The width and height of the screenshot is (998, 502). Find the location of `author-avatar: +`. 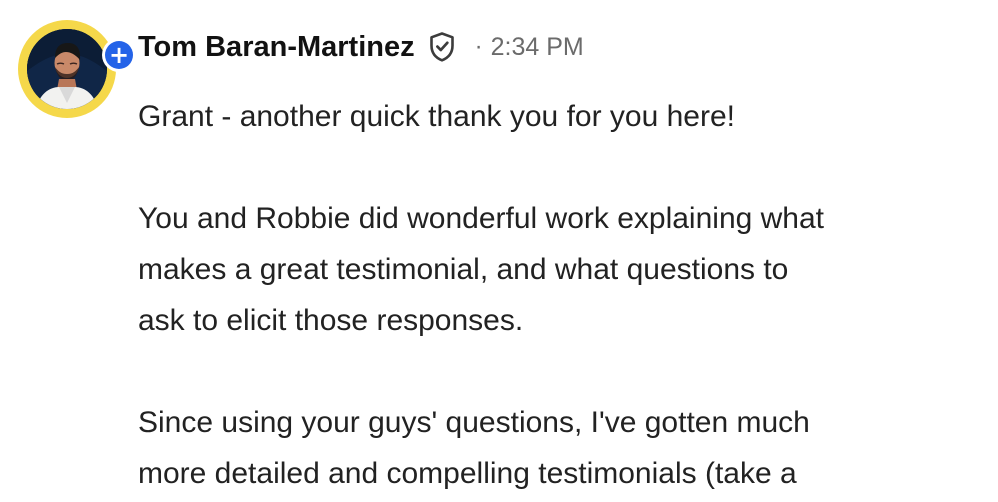

author-avatar: + is located at coordinates (77, 69).